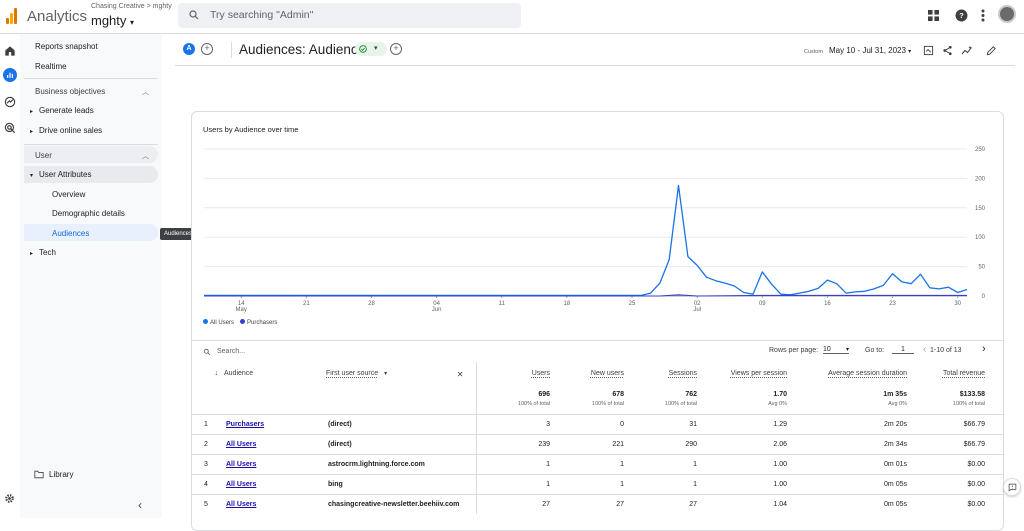  Describe the element at coordinates (189, 49) in the screenshot. I see `comparison-chip: A` at that location.